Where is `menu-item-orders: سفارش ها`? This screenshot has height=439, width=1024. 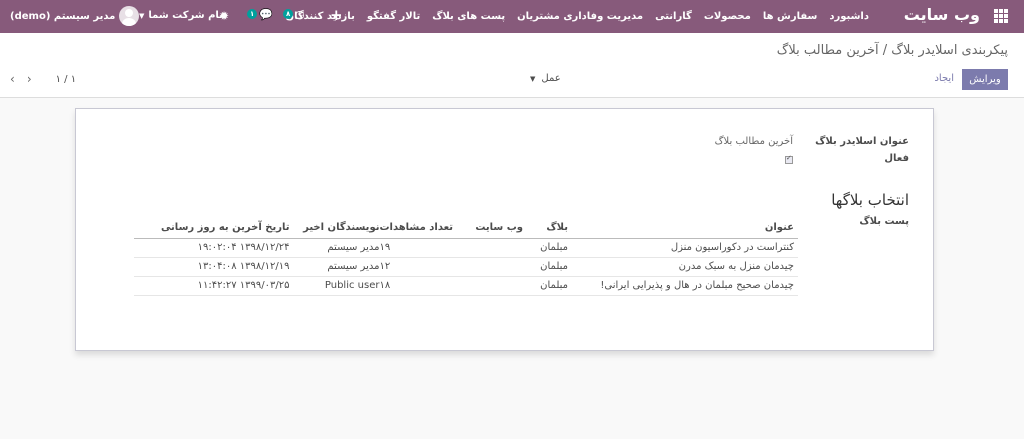
menu-item-orders: سفارش ها is located at coordinates (790, 16).